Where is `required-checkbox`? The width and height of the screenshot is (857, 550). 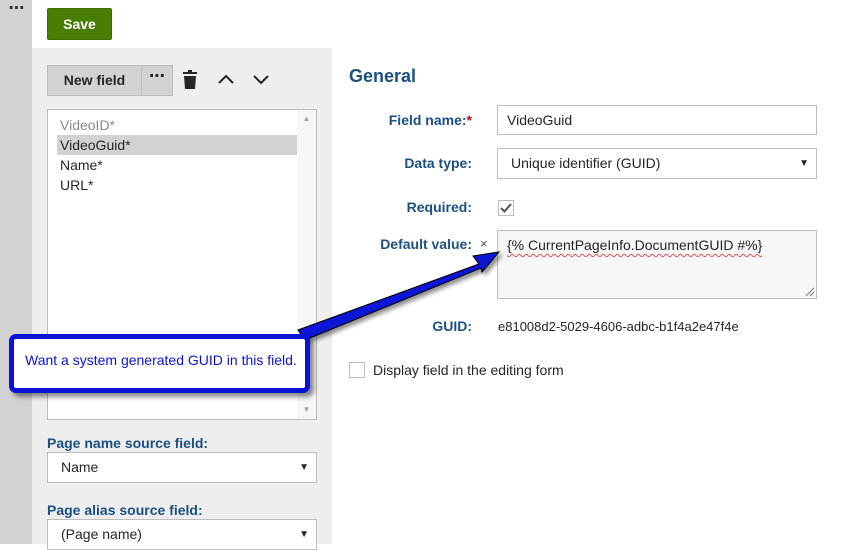
required-checkbox is located at coordinates (506, 208).